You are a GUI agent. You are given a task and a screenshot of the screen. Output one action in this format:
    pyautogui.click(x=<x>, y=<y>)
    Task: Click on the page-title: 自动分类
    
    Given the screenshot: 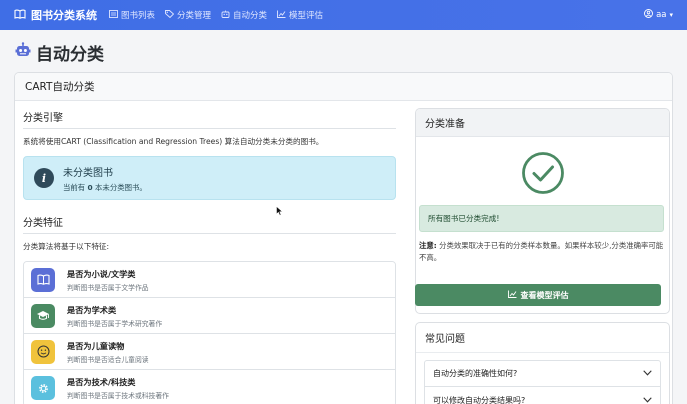 What is the action you would take?
    pyautogui.click(x=59, y=52)
    